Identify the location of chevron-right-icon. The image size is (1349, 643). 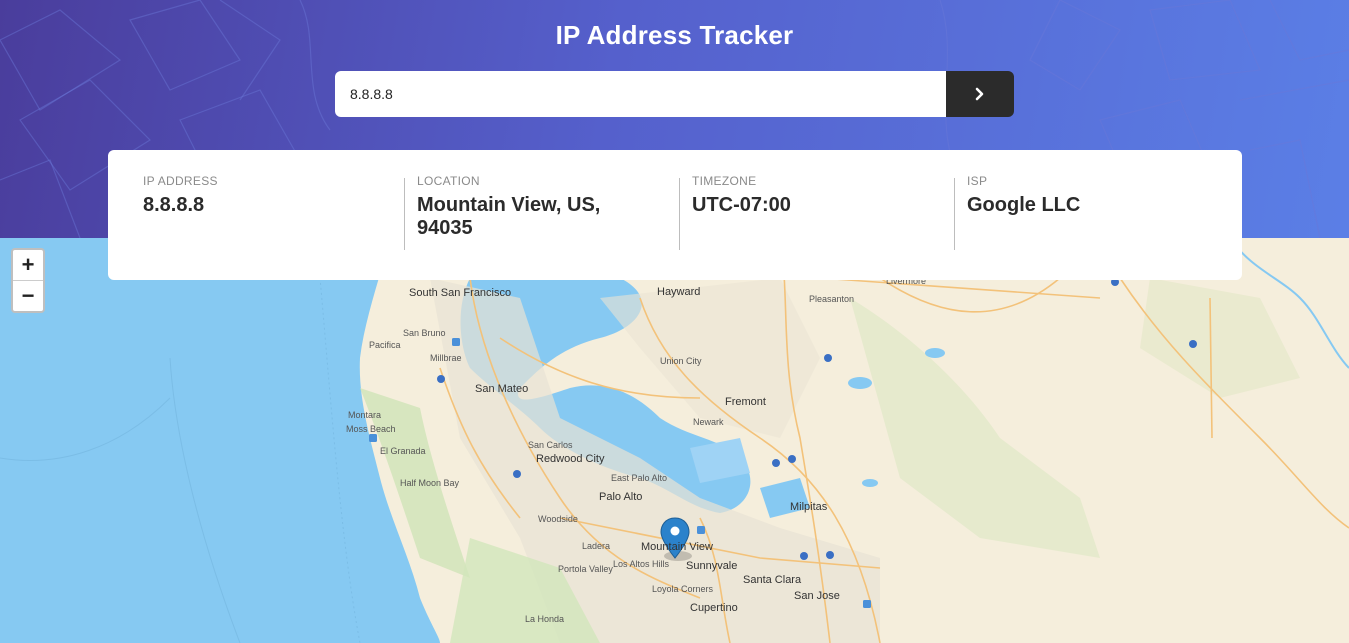
(979, 94).